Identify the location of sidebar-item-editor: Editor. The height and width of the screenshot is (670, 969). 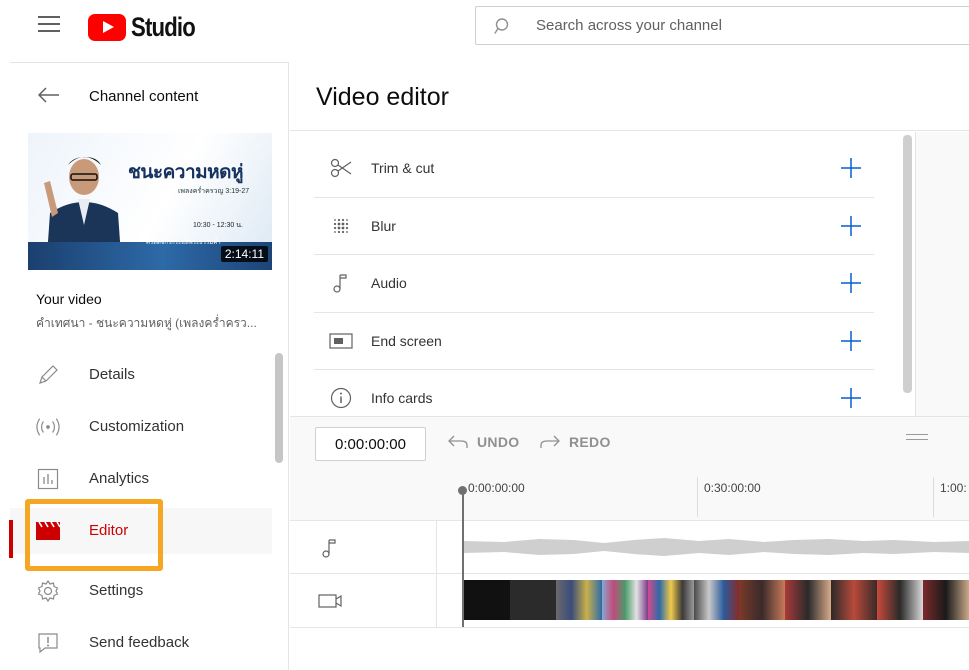
(140, 533).